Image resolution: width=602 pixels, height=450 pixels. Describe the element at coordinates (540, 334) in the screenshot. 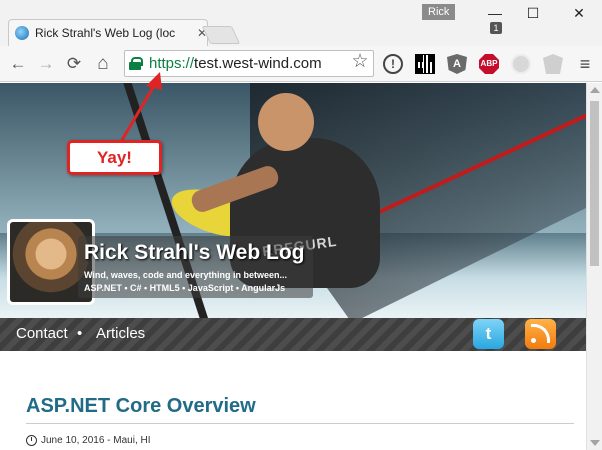

I see `rss-icon` at that location.